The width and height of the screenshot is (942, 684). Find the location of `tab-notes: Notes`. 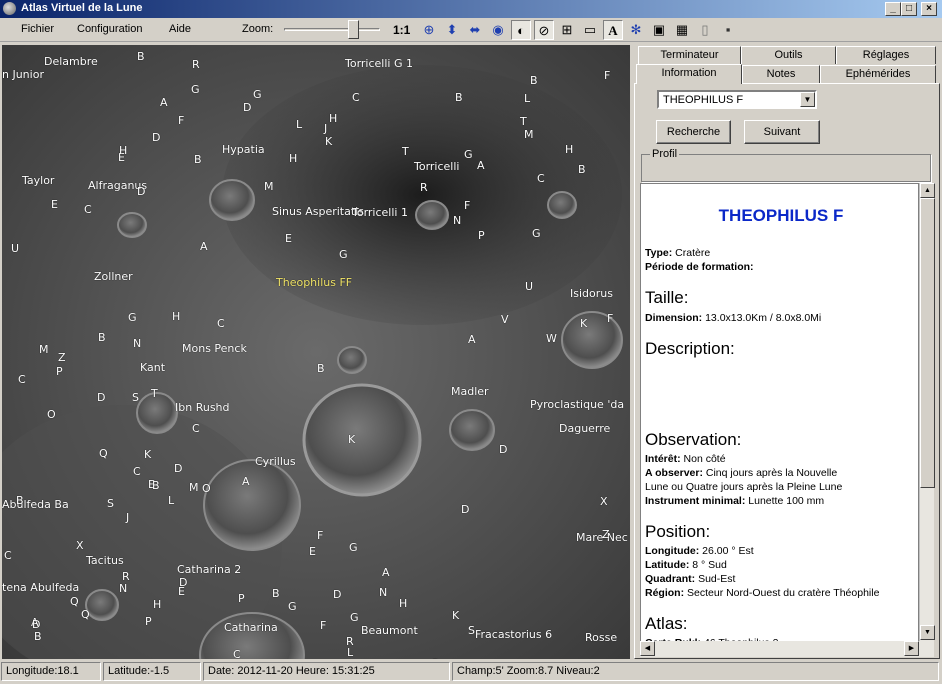

tab-notes: Notes is located at coordinates (781, 74).